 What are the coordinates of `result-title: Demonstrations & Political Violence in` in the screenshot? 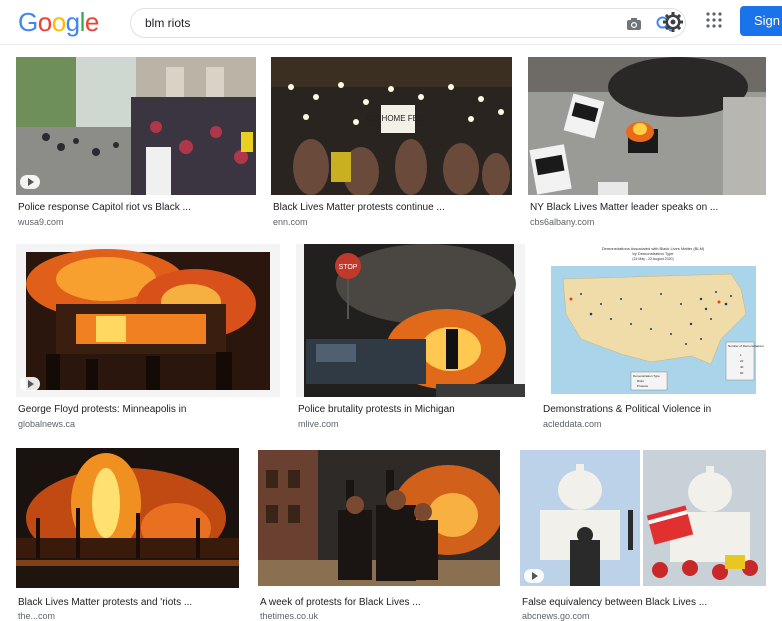 It's located at (654, 409).